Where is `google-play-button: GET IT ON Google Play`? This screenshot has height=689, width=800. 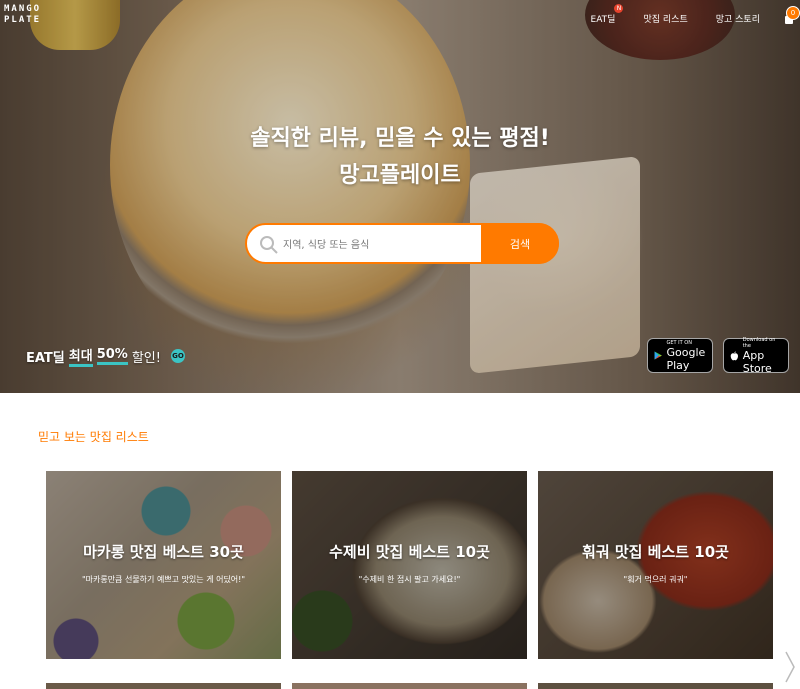
google-play-button: GET IT ON Google Play is located at coordinates (680, 355).